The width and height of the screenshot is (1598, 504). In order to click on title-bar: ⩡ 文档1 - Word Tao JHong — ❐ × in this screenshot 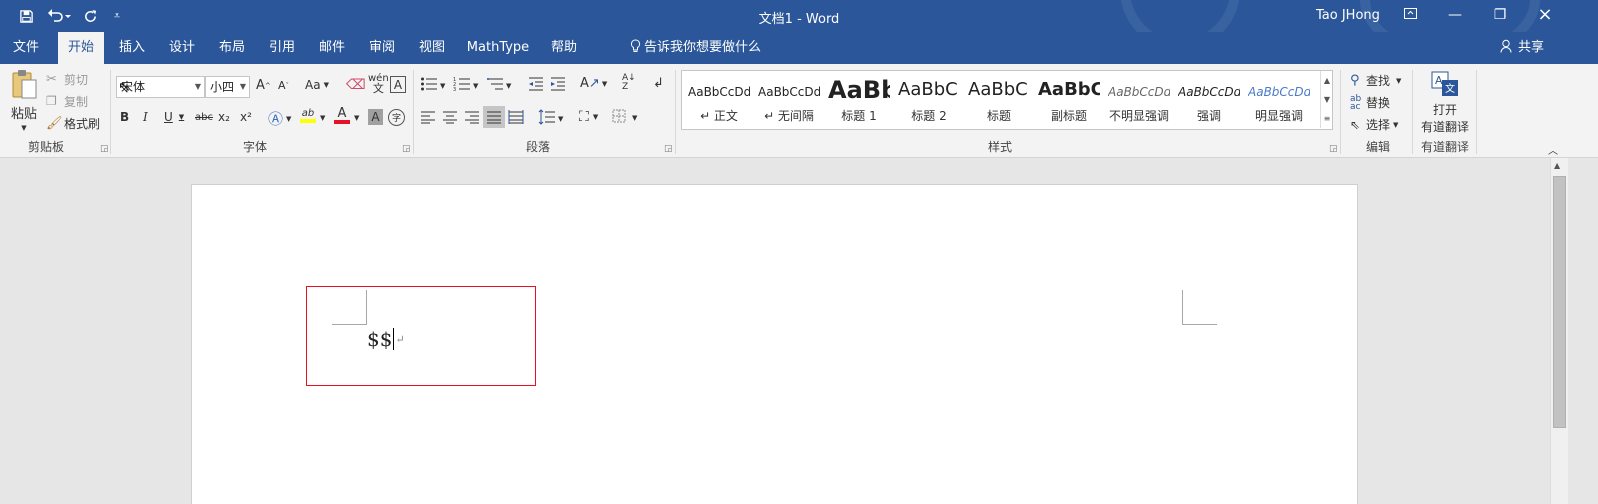, I will do `click(799, 16)`.